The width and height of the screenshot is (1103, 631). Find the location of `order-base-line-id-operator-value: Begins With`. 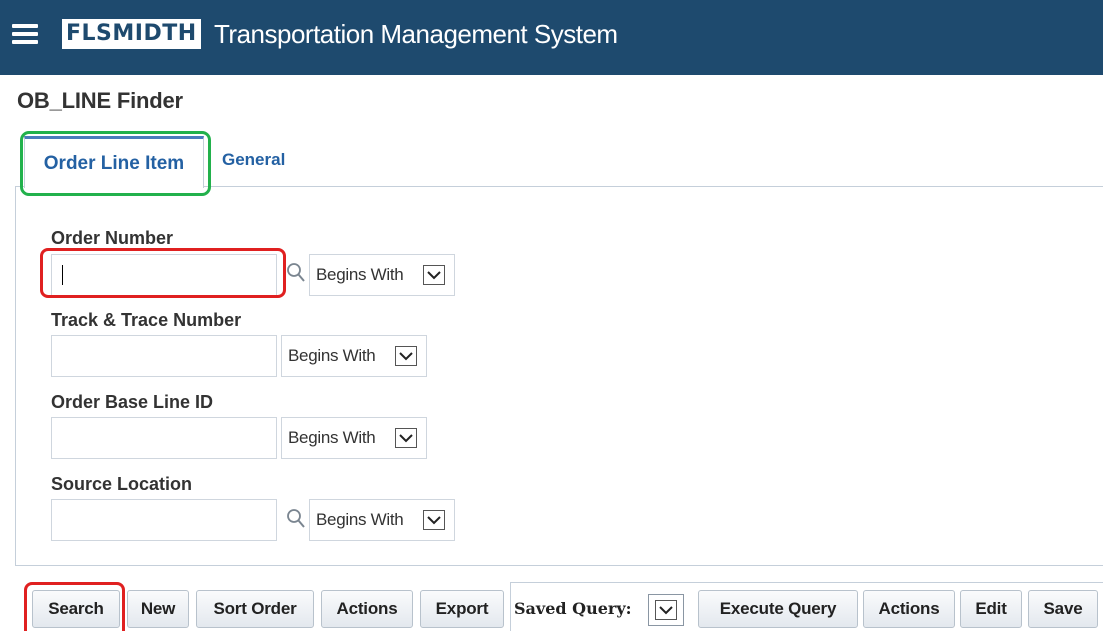

order-base-line-id-operator-value: Begins With is located at coordinates (332, 437).